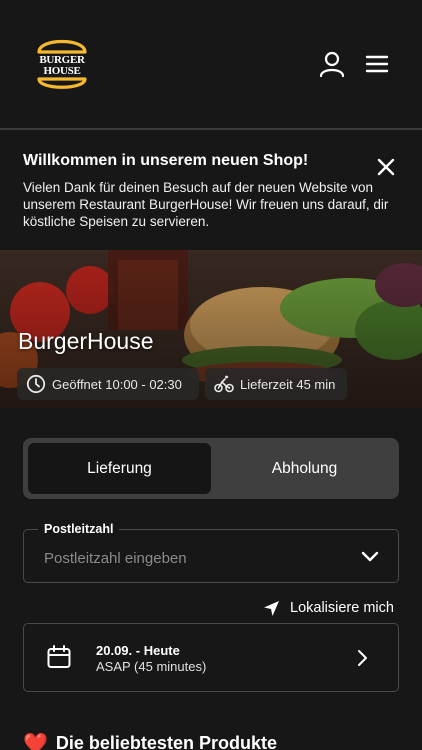  Describe the element at coordinates (59, 656) in the screenshot. I see `calendar-icon` at that location.